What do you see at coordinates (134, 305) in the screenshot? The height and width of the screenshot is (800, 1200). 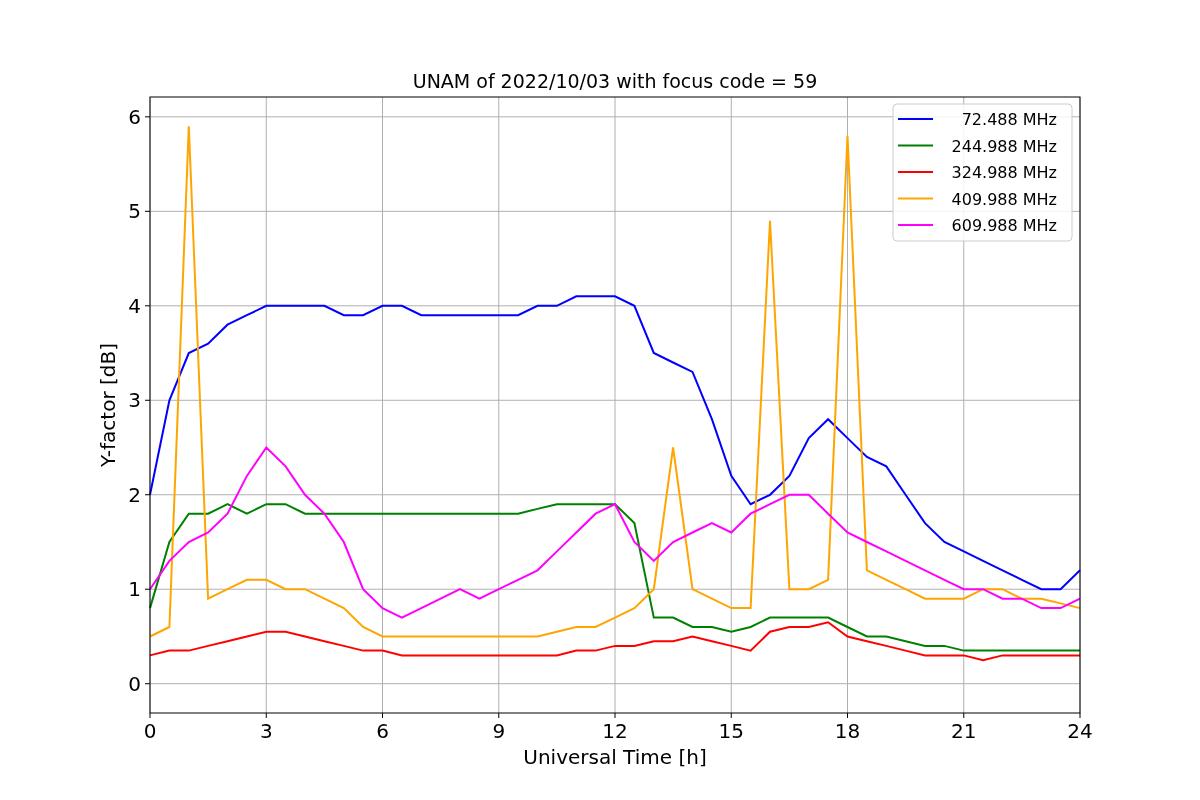 I see `tick-label: 4` at bounding box center [134, 305].